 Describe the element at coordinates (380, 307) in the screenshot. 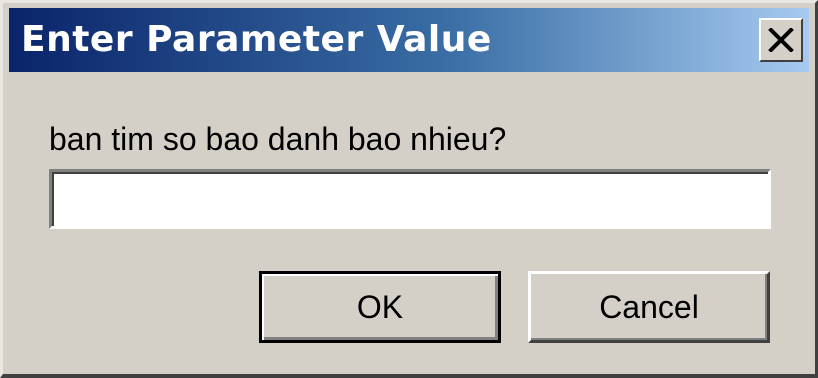

I see `ok-button: OK` at that location.